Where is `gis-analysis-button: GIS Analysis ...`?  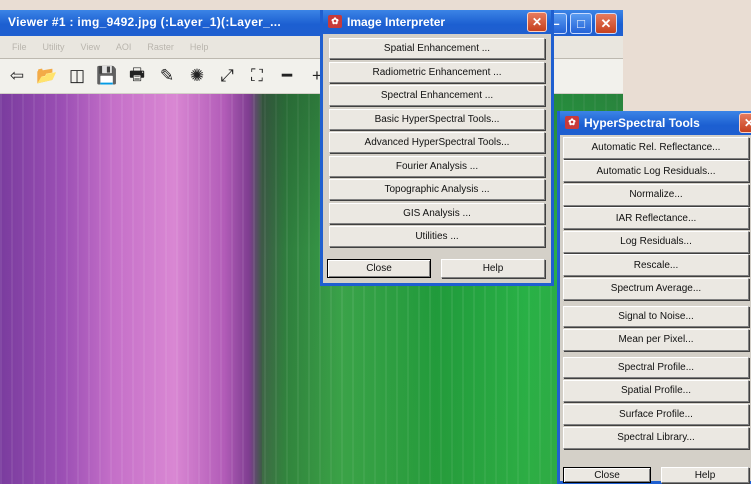 gis-analysis-button: GIS Analysis ... is located at coordinates (437, 213).